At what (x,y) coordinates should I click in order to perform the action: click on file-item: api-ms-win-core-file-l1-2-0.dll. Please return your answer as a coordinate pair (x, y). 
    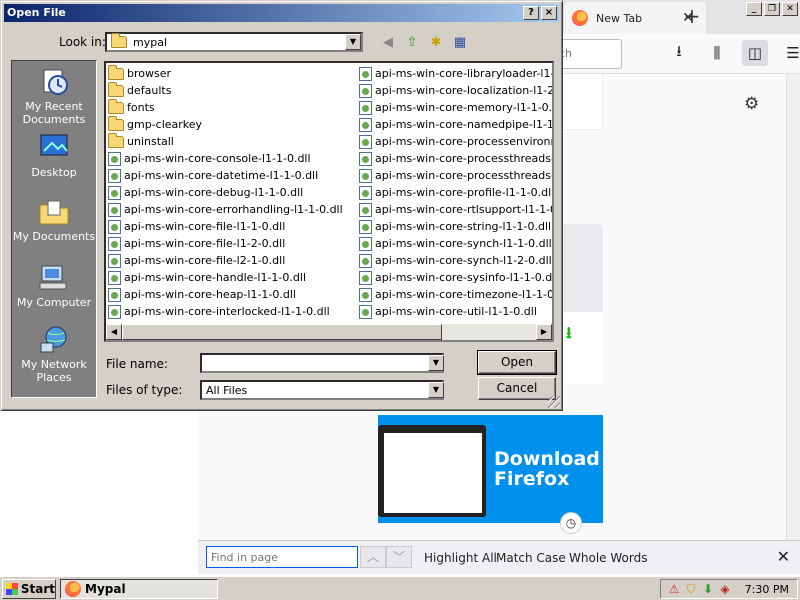
    Looking at the image, I should click on (225, 243).